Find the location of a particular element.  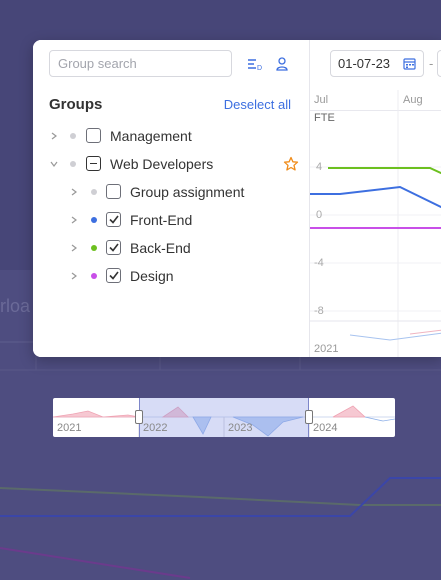

y-tick-label: 0 is located at coordinates (319, 215).